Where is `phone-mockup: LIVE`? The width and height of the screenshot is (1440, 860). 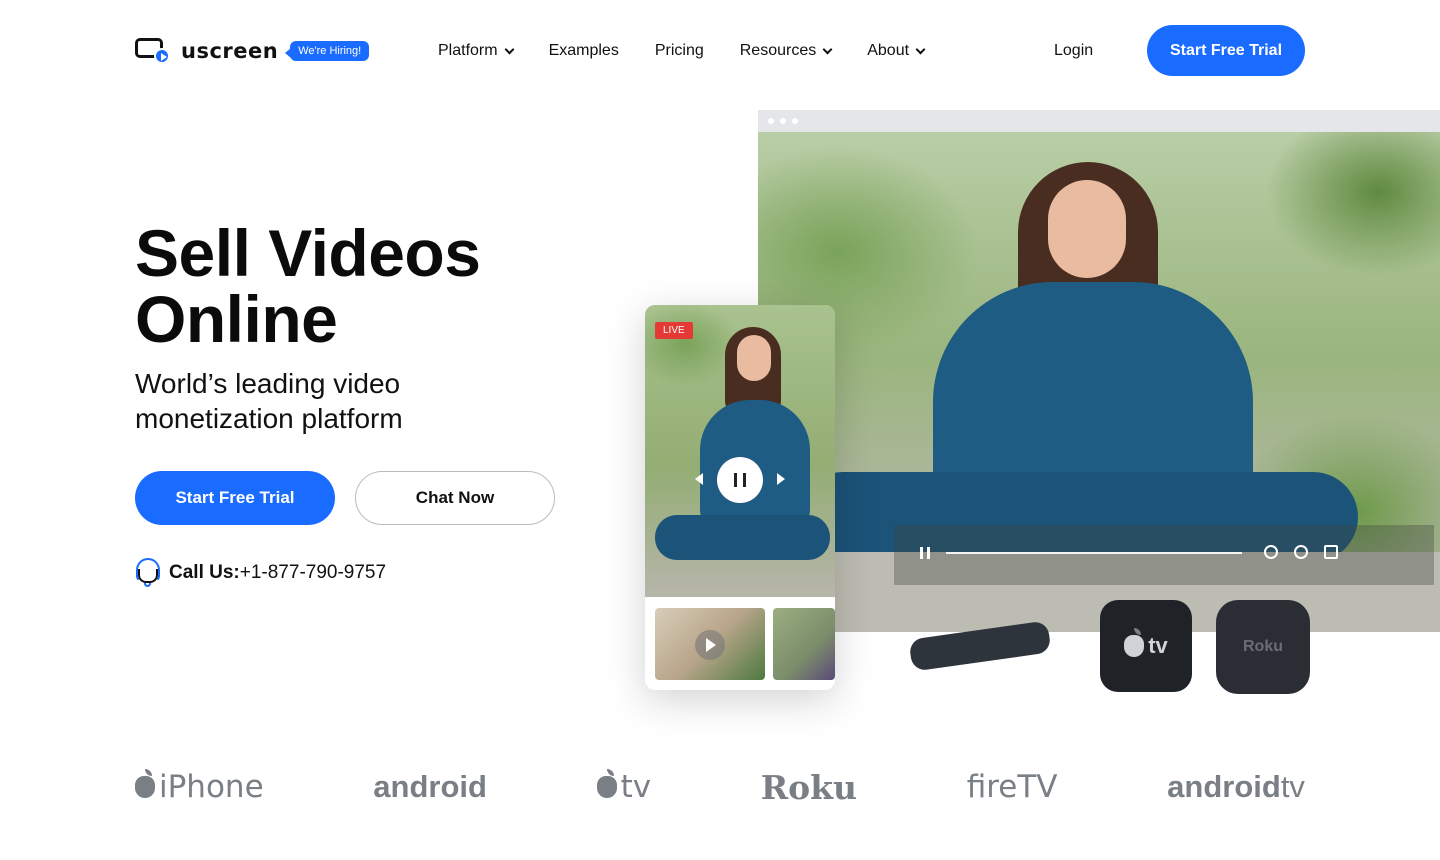 phone-mockup: LIVE is located at coordinates (740, 497).